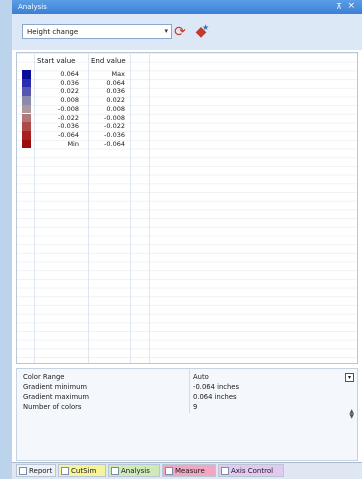  Describe the element at coordinates (68, 108) in the screenshot. I see `start-value-cell: -0.008` at that location.